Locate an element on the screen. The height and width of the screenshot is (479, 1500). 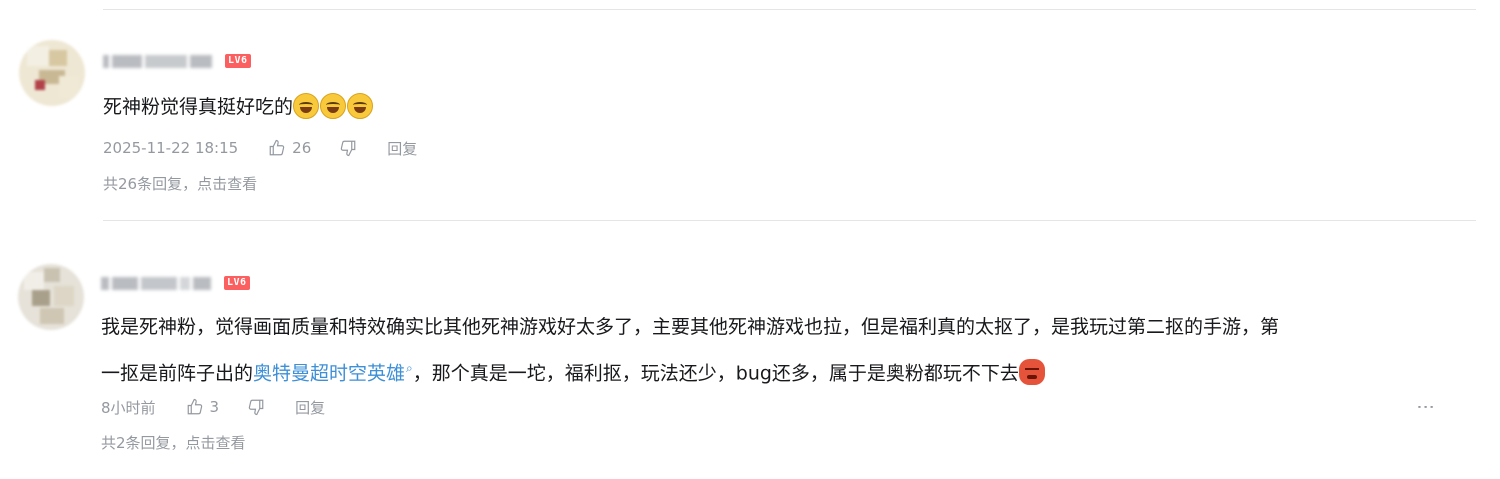
search-icon: ⌕ is located at coordinates (409, 368).